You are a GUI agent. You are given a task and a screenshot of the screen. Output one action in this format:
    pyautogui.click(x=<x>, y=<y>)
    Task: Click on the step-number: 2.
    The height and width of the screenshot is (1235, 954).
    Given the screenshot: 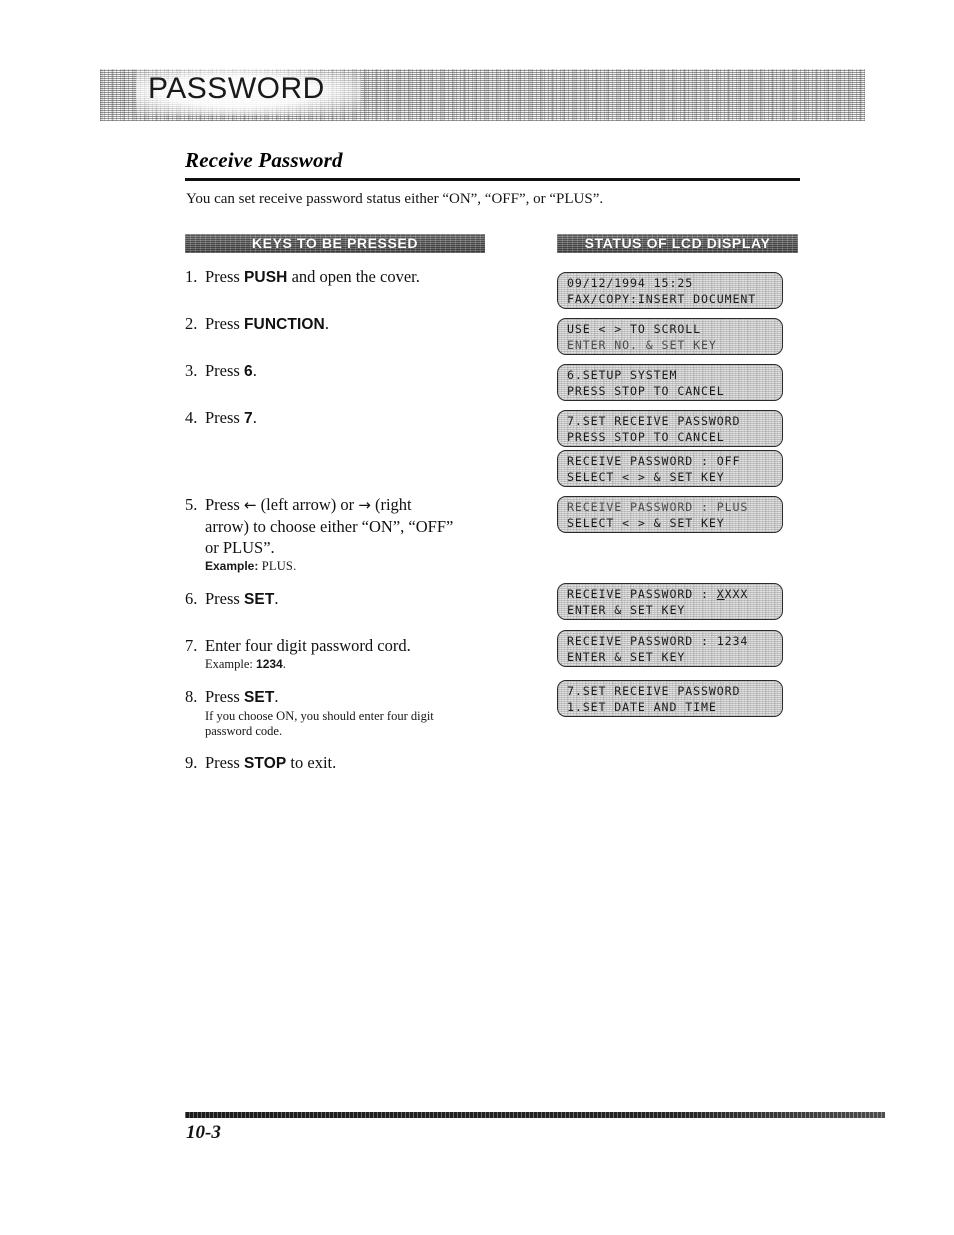 What is the action you would take?
    pyautogui.click(x=191, y=323)
    